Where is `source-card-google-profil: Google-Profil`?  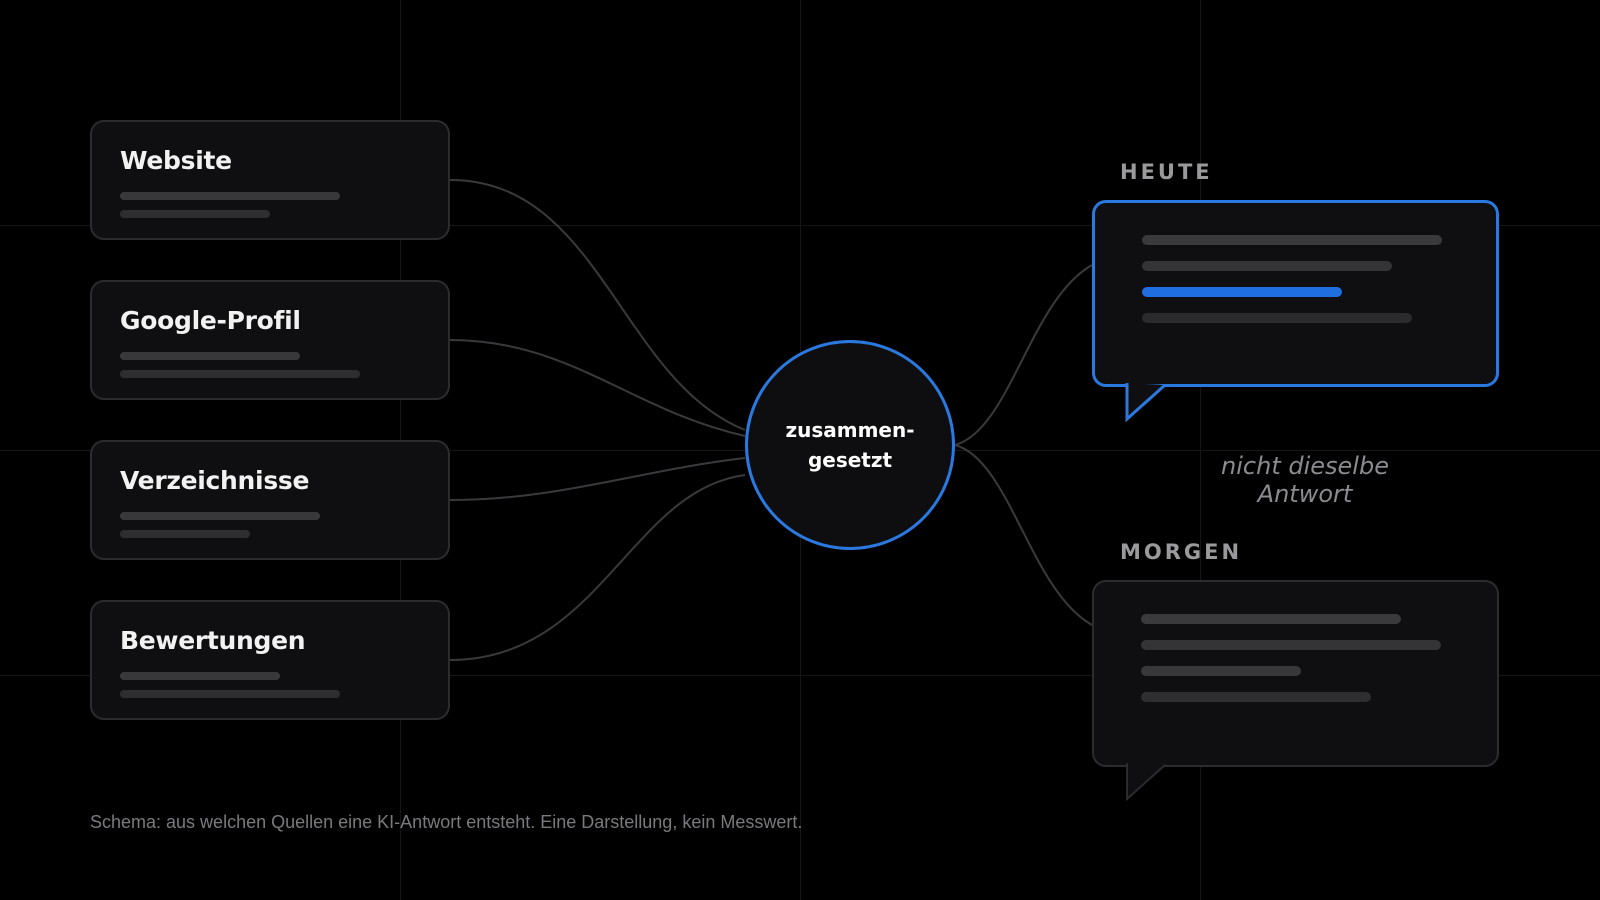
source-card-google-profil: Google-Profil is located at coordinates (270, 340).